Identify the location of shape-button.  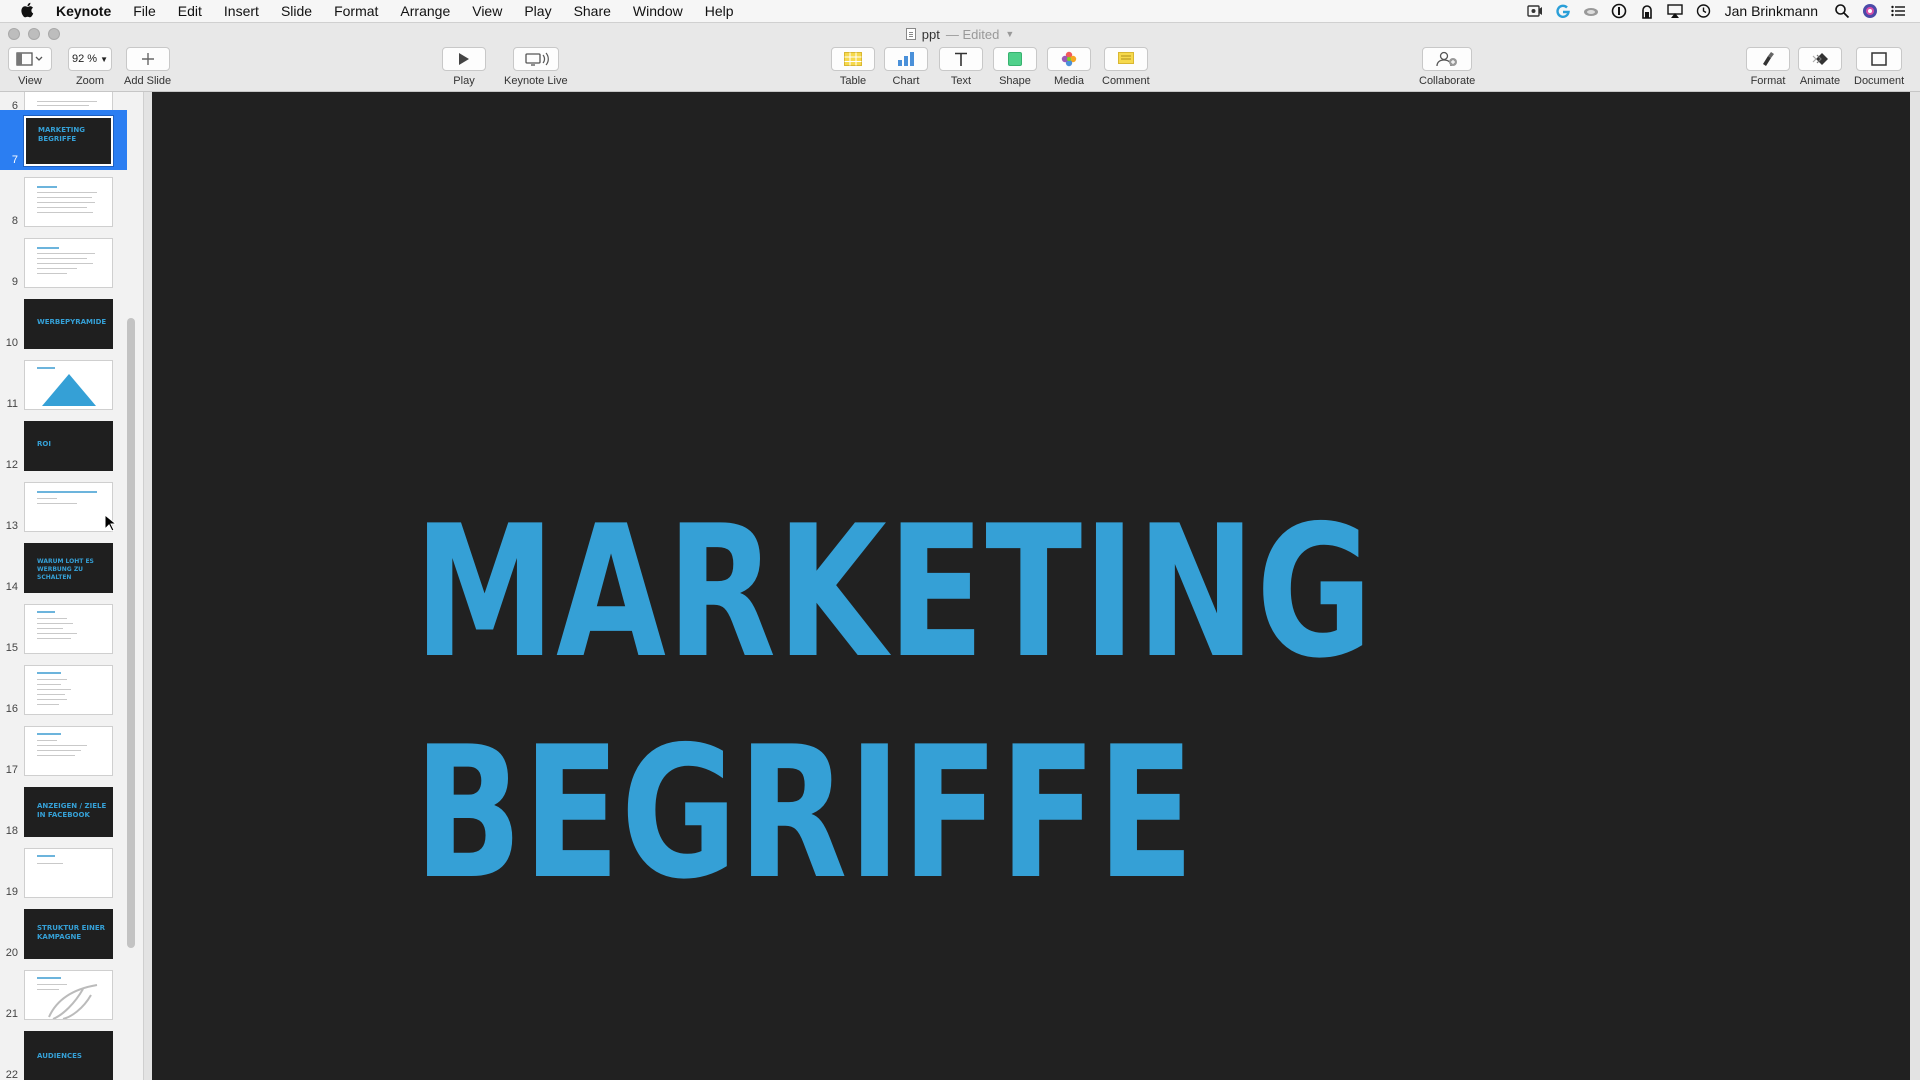
(1015, 59).